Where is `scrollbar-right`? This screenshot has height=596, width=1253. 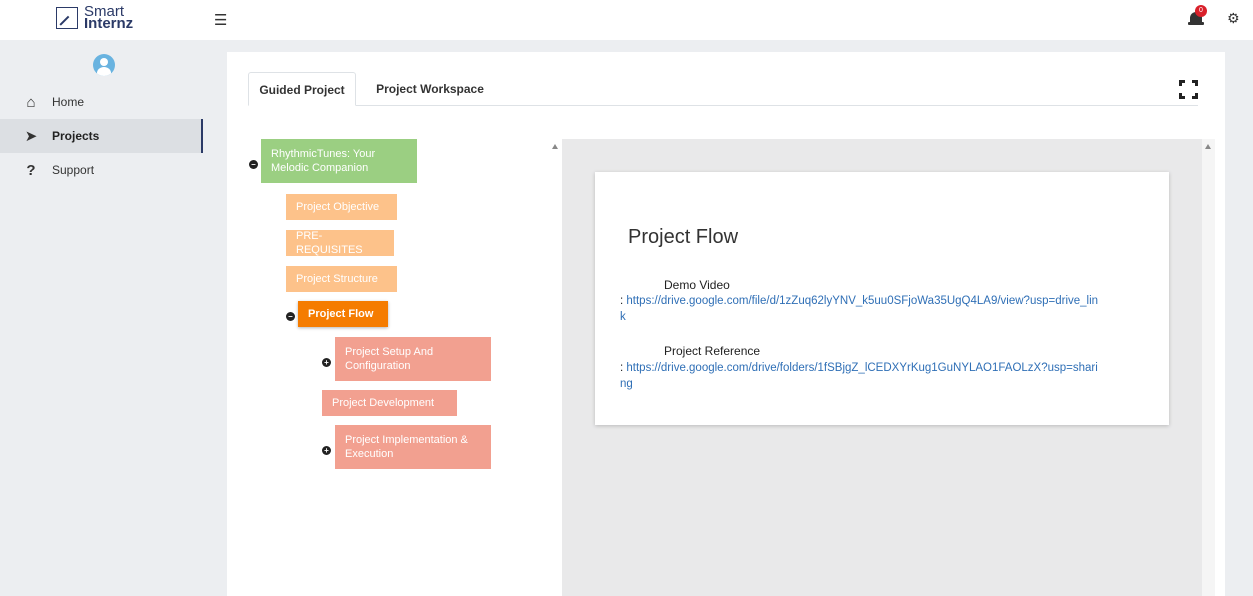
scrollbar-right is located at coordinates (1208, 367).